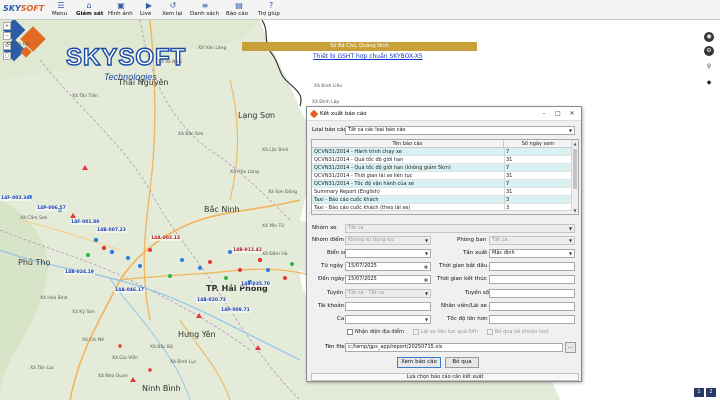 This screenshot has width=720, height=400. Describe the element at coordinates (15, 198) in the screenshot. I see `vehicle-tag: 14F-003.34` at that location.